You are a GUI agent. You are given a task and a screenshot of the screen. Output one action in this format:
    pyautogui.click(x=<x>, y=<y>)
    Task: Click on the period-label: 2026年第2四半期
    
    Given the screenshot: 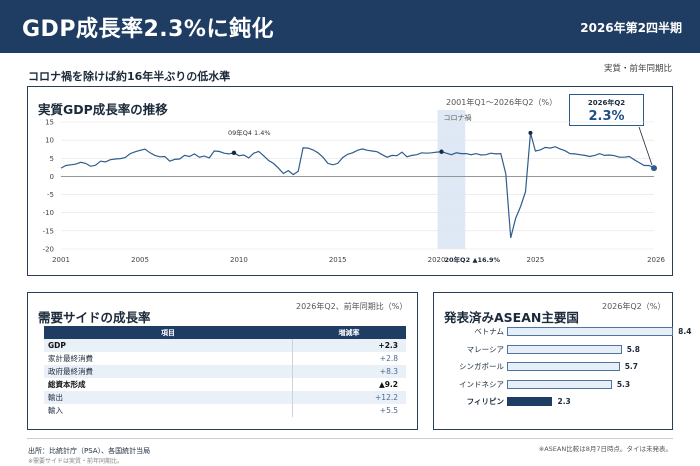 What is the action you would take?
    pyautogui.click(x=631, y=28)
    